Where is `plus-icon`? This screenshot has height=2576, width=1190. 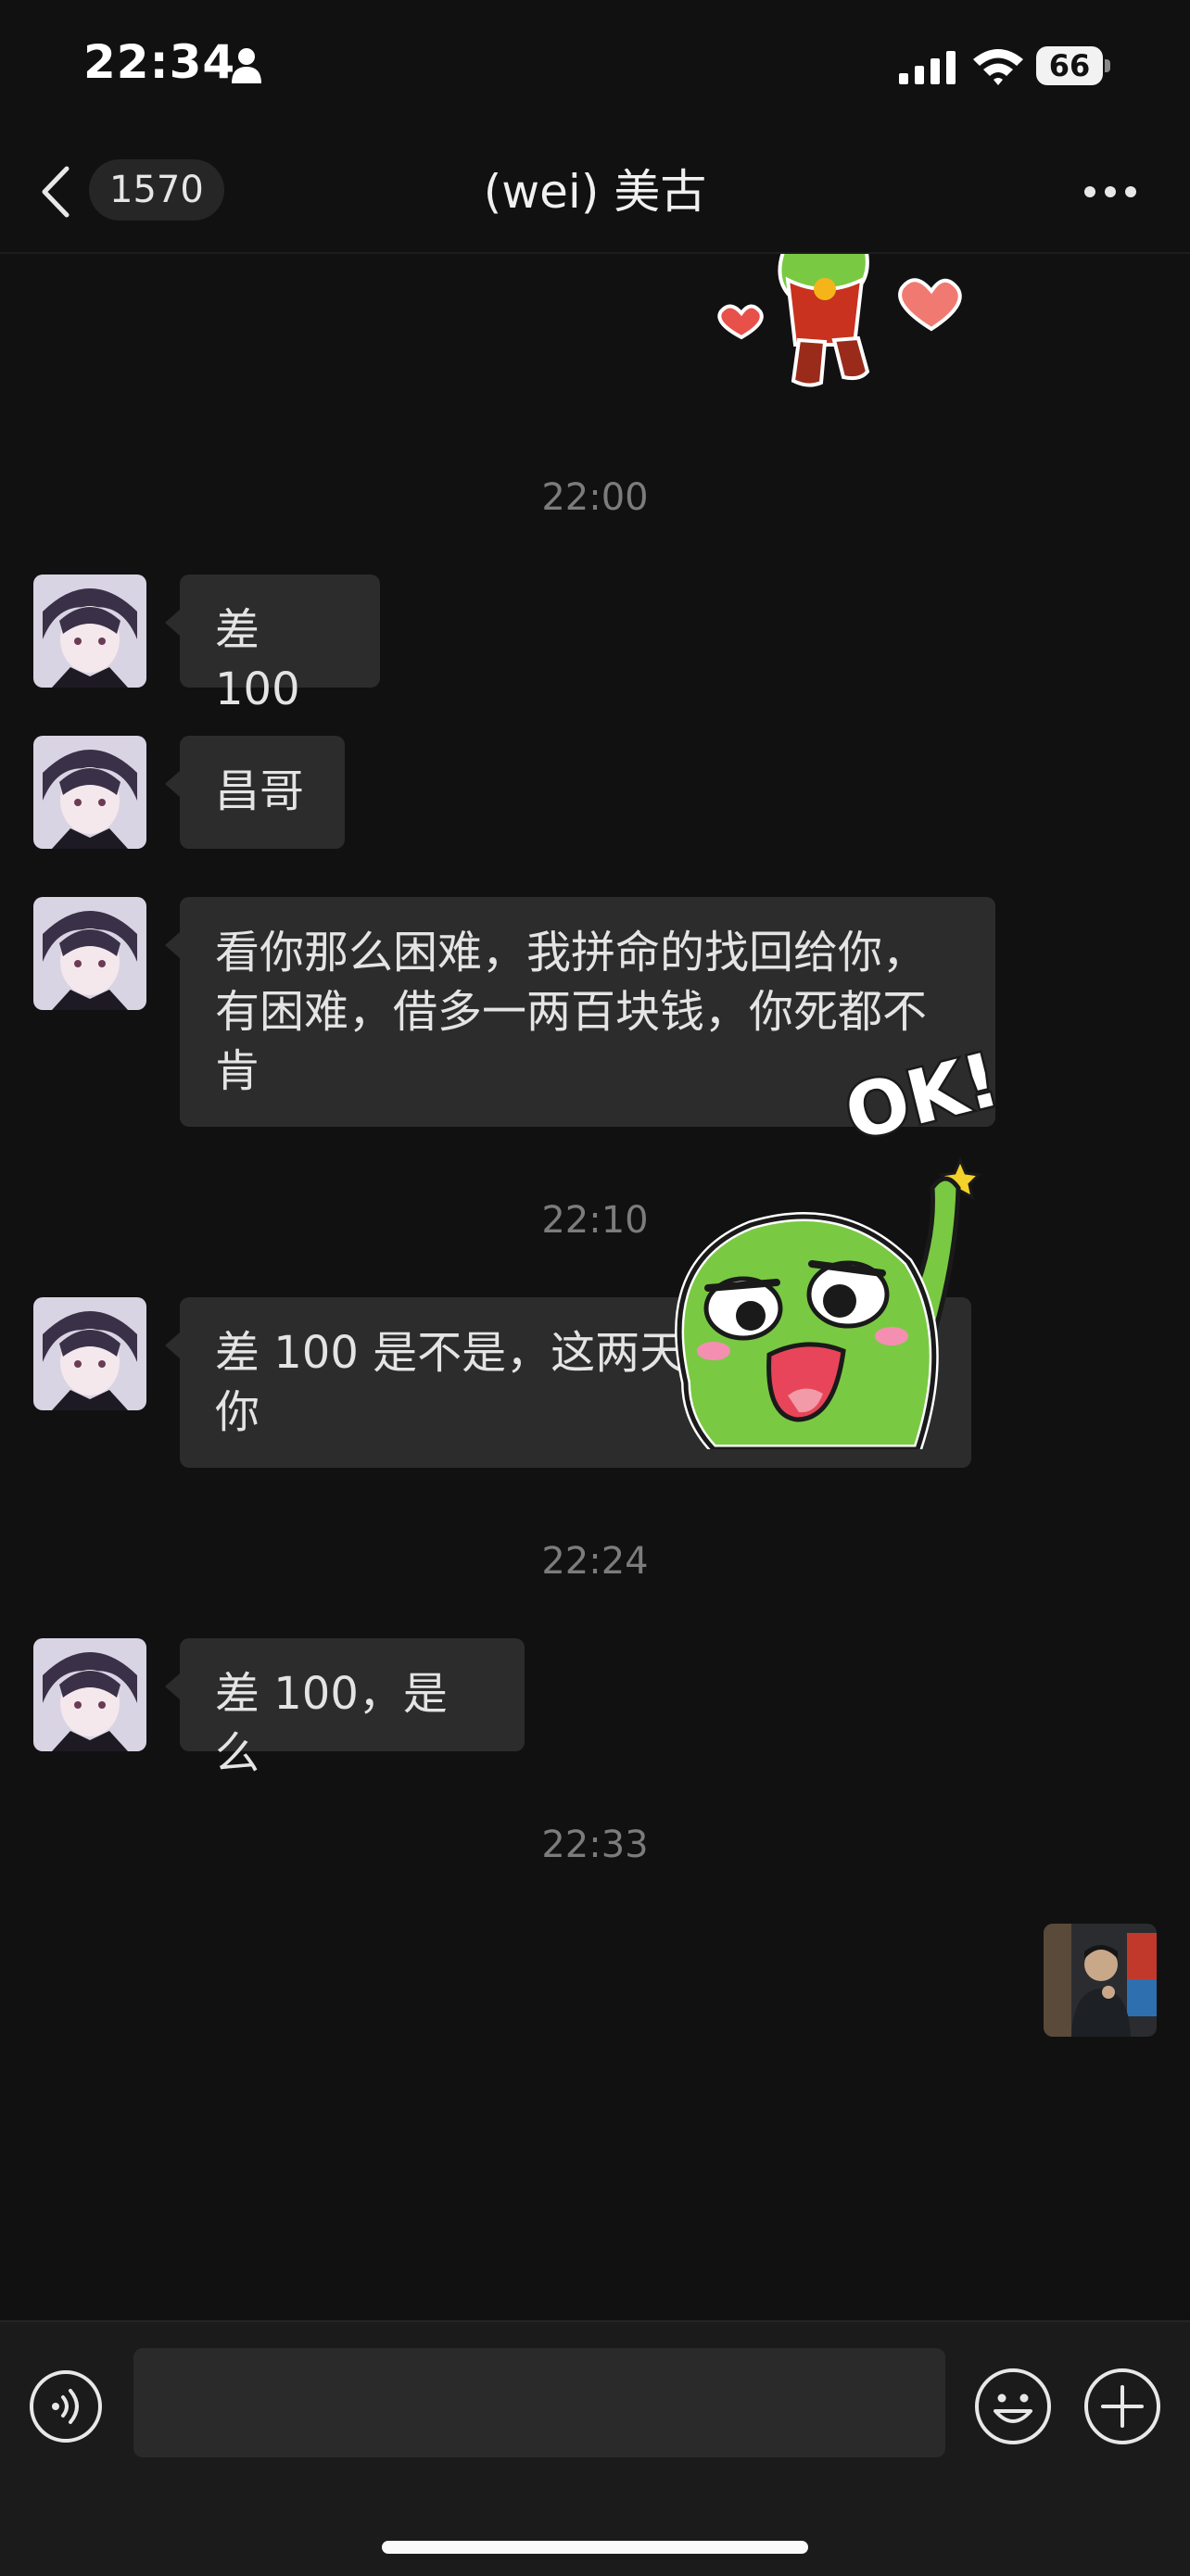
plus-icon is located at coordinates (1122, 2406).